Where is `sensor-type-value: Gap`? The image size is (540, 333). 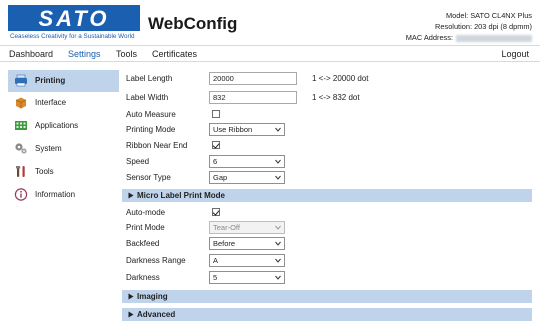
sensor-type-value: Gap is located at coordinates (220, 177).